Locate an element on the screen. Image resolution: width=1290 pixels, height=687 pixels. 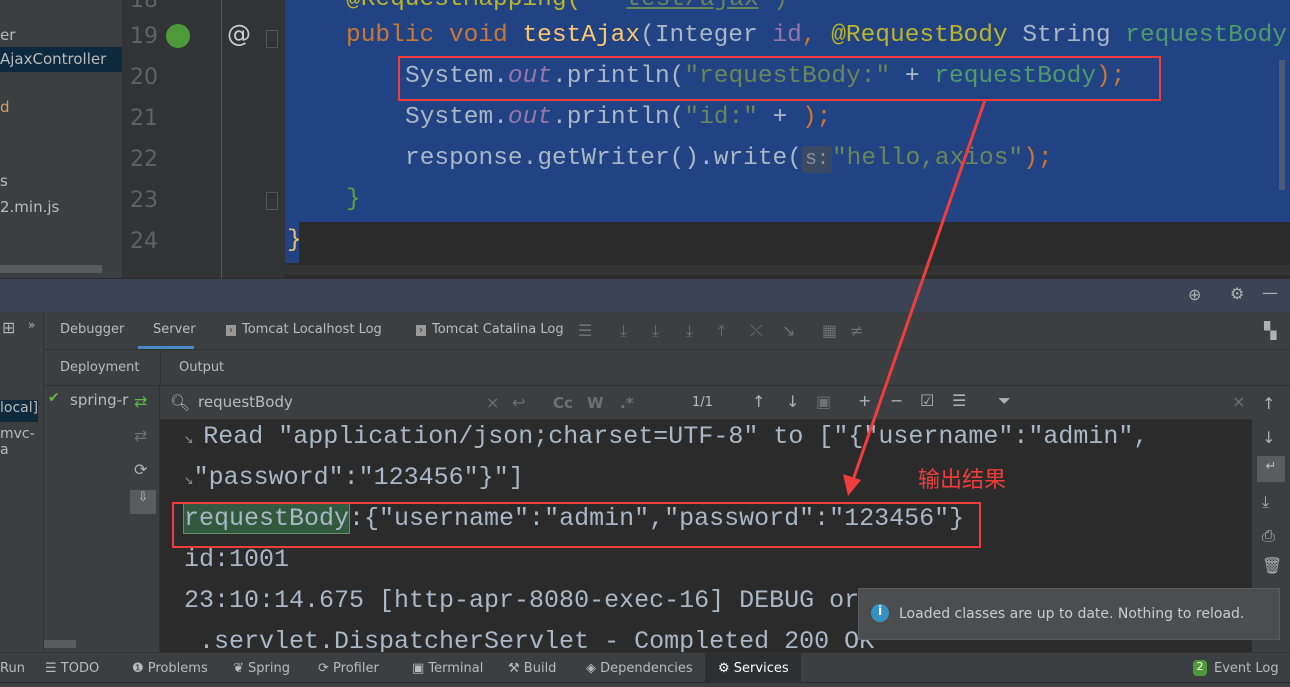
status-bar is located at coordinates (645, 684).